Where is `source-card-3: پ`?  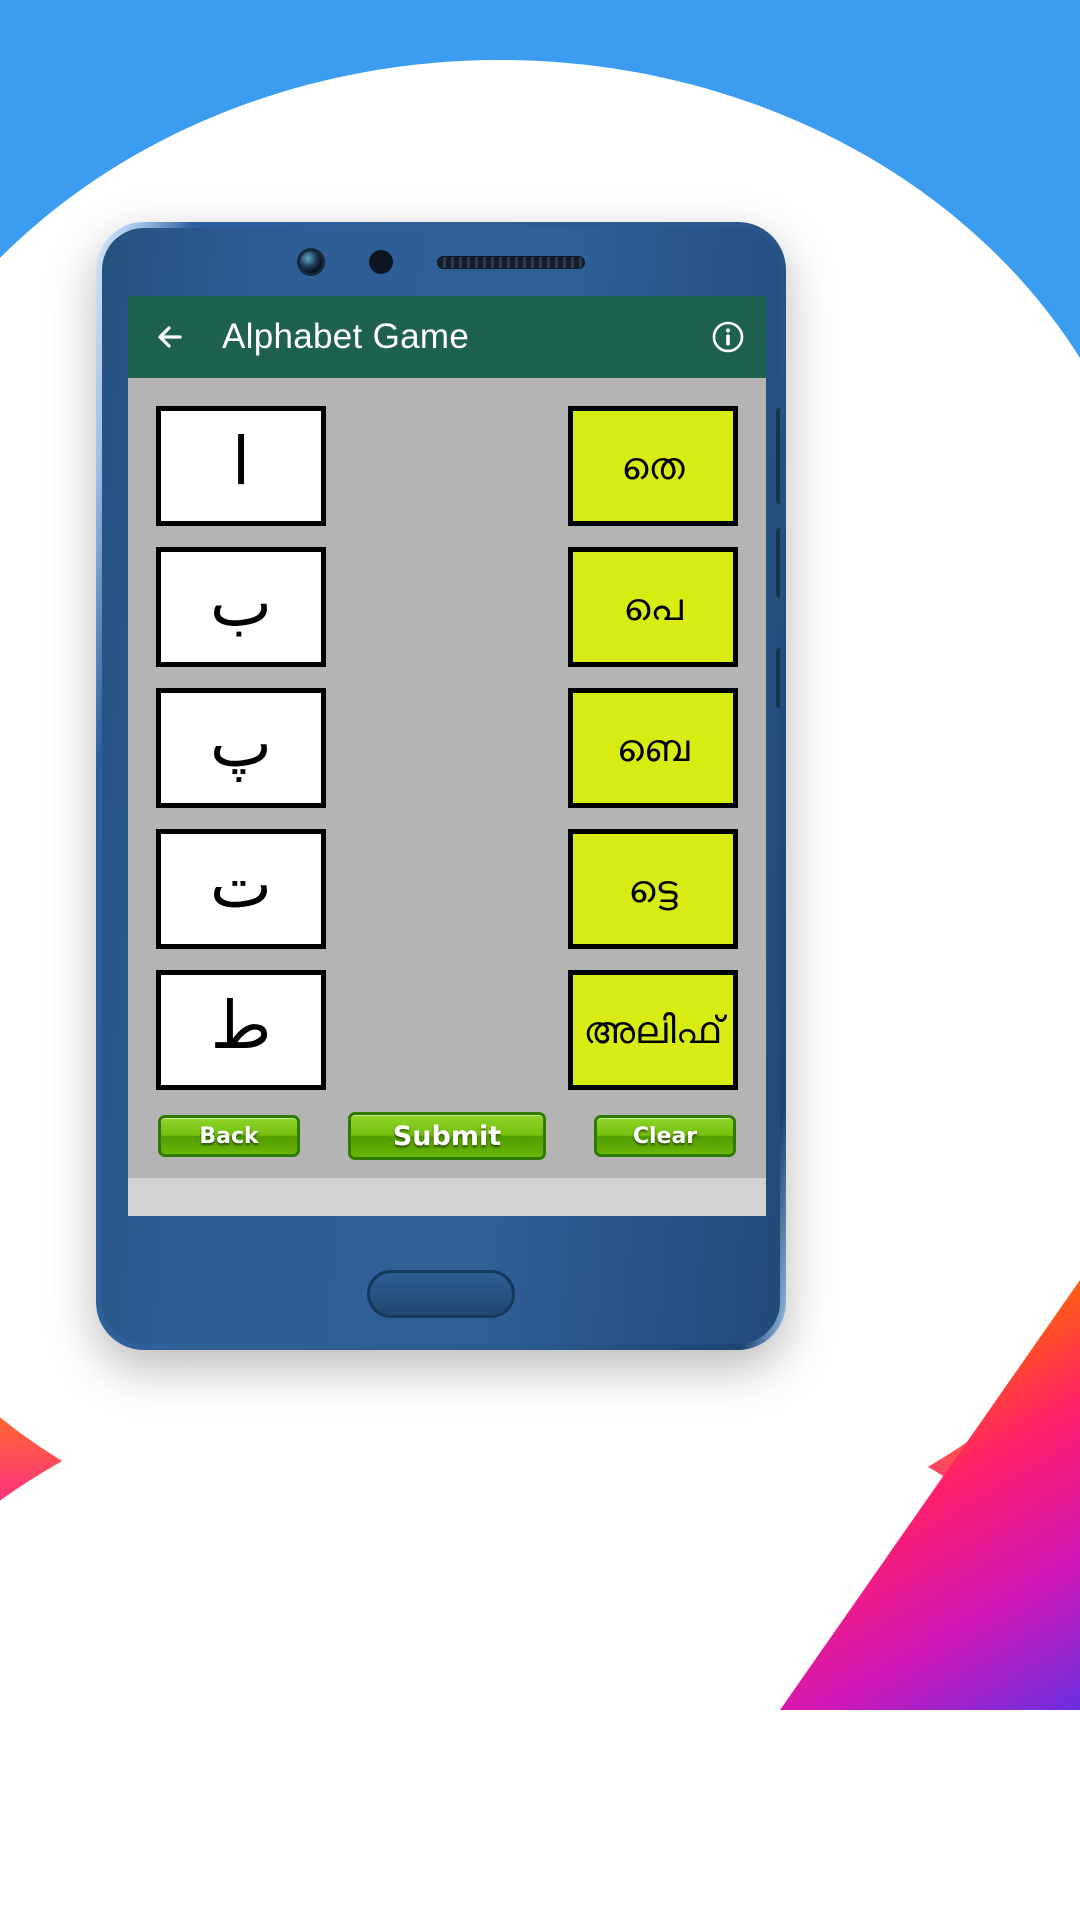 source-card-3: پ is located at coordinates (241, 748).